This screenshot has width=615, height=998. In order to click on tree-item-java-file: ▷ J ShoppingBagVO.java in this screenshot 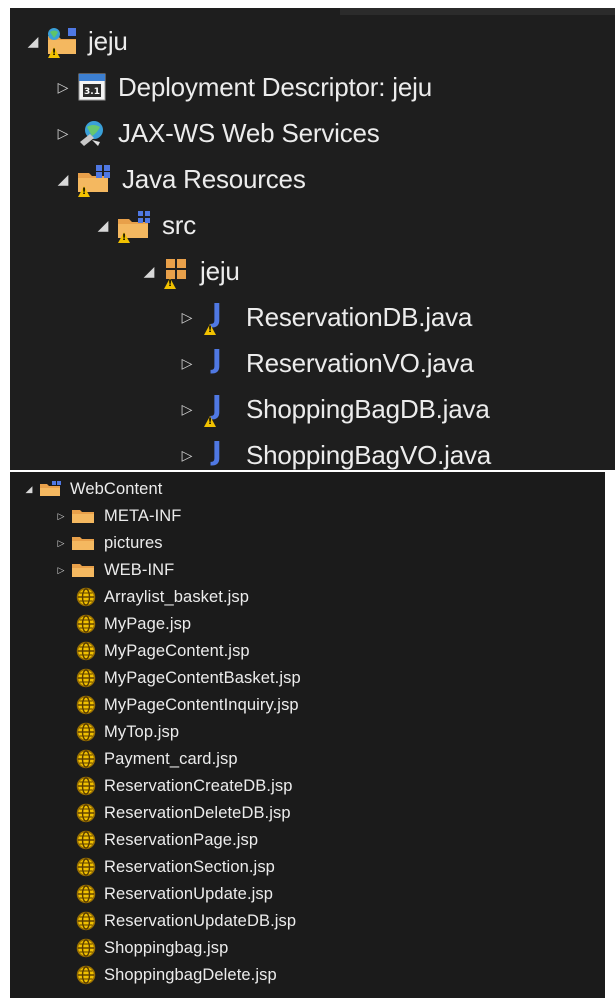, I will do `click(334, 451)`.